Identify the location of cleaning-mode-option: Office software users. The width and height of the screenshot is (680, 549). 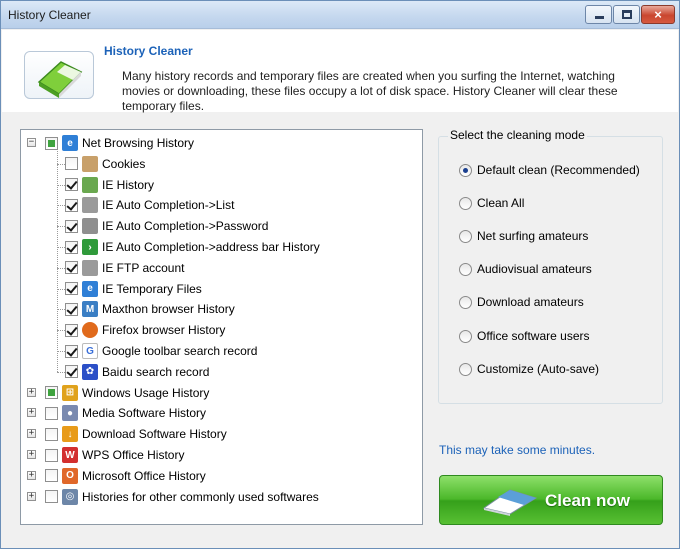
(524, 336).